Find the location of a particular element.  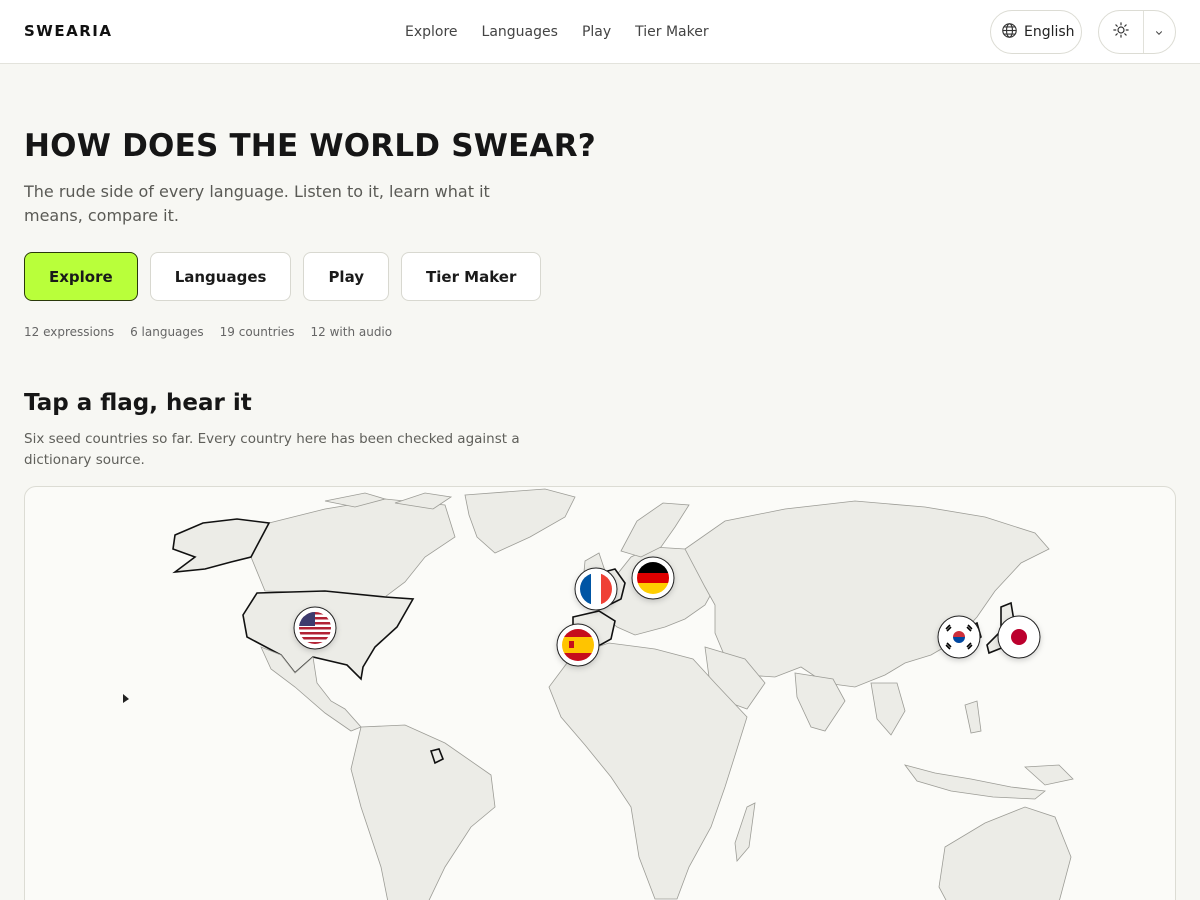

nav-play: Play is located at coordinates (596, 32).